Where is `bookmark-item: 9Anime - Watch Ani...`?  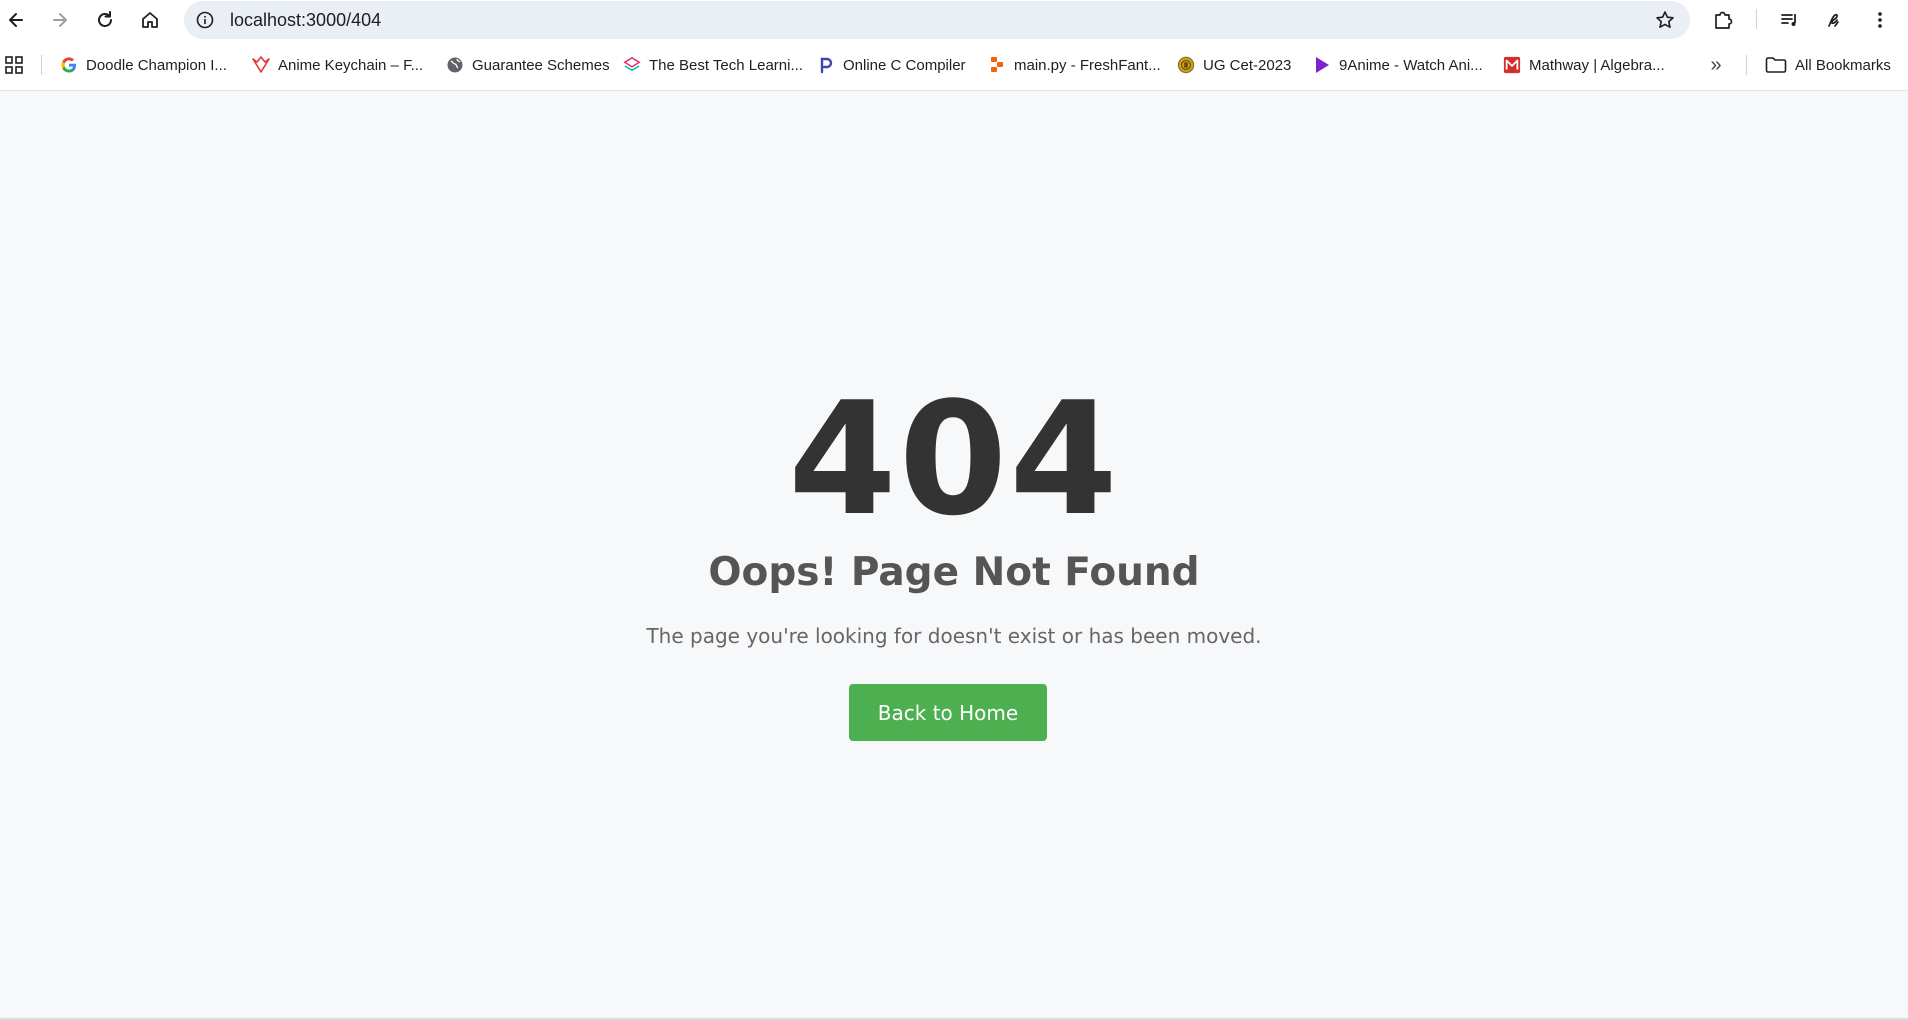
bookmark-item: 9Anime - Watch Ani... is located at coordinates (1398, 65).